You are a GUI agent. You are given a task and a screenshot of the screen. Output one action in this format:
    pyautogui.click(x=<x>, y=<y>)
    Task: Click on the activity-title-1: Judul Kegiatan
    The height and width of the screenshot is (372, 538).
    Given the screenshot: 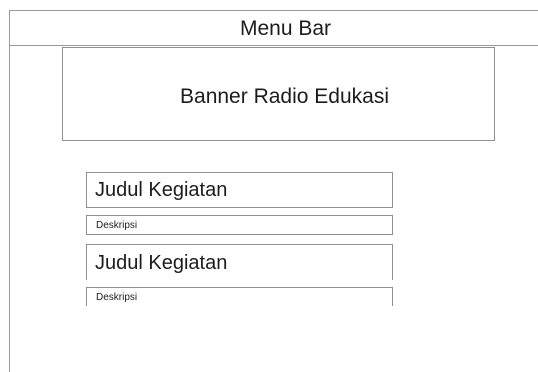 What is the action you would take?
    pyautogui.click(x=239, y=190)
    